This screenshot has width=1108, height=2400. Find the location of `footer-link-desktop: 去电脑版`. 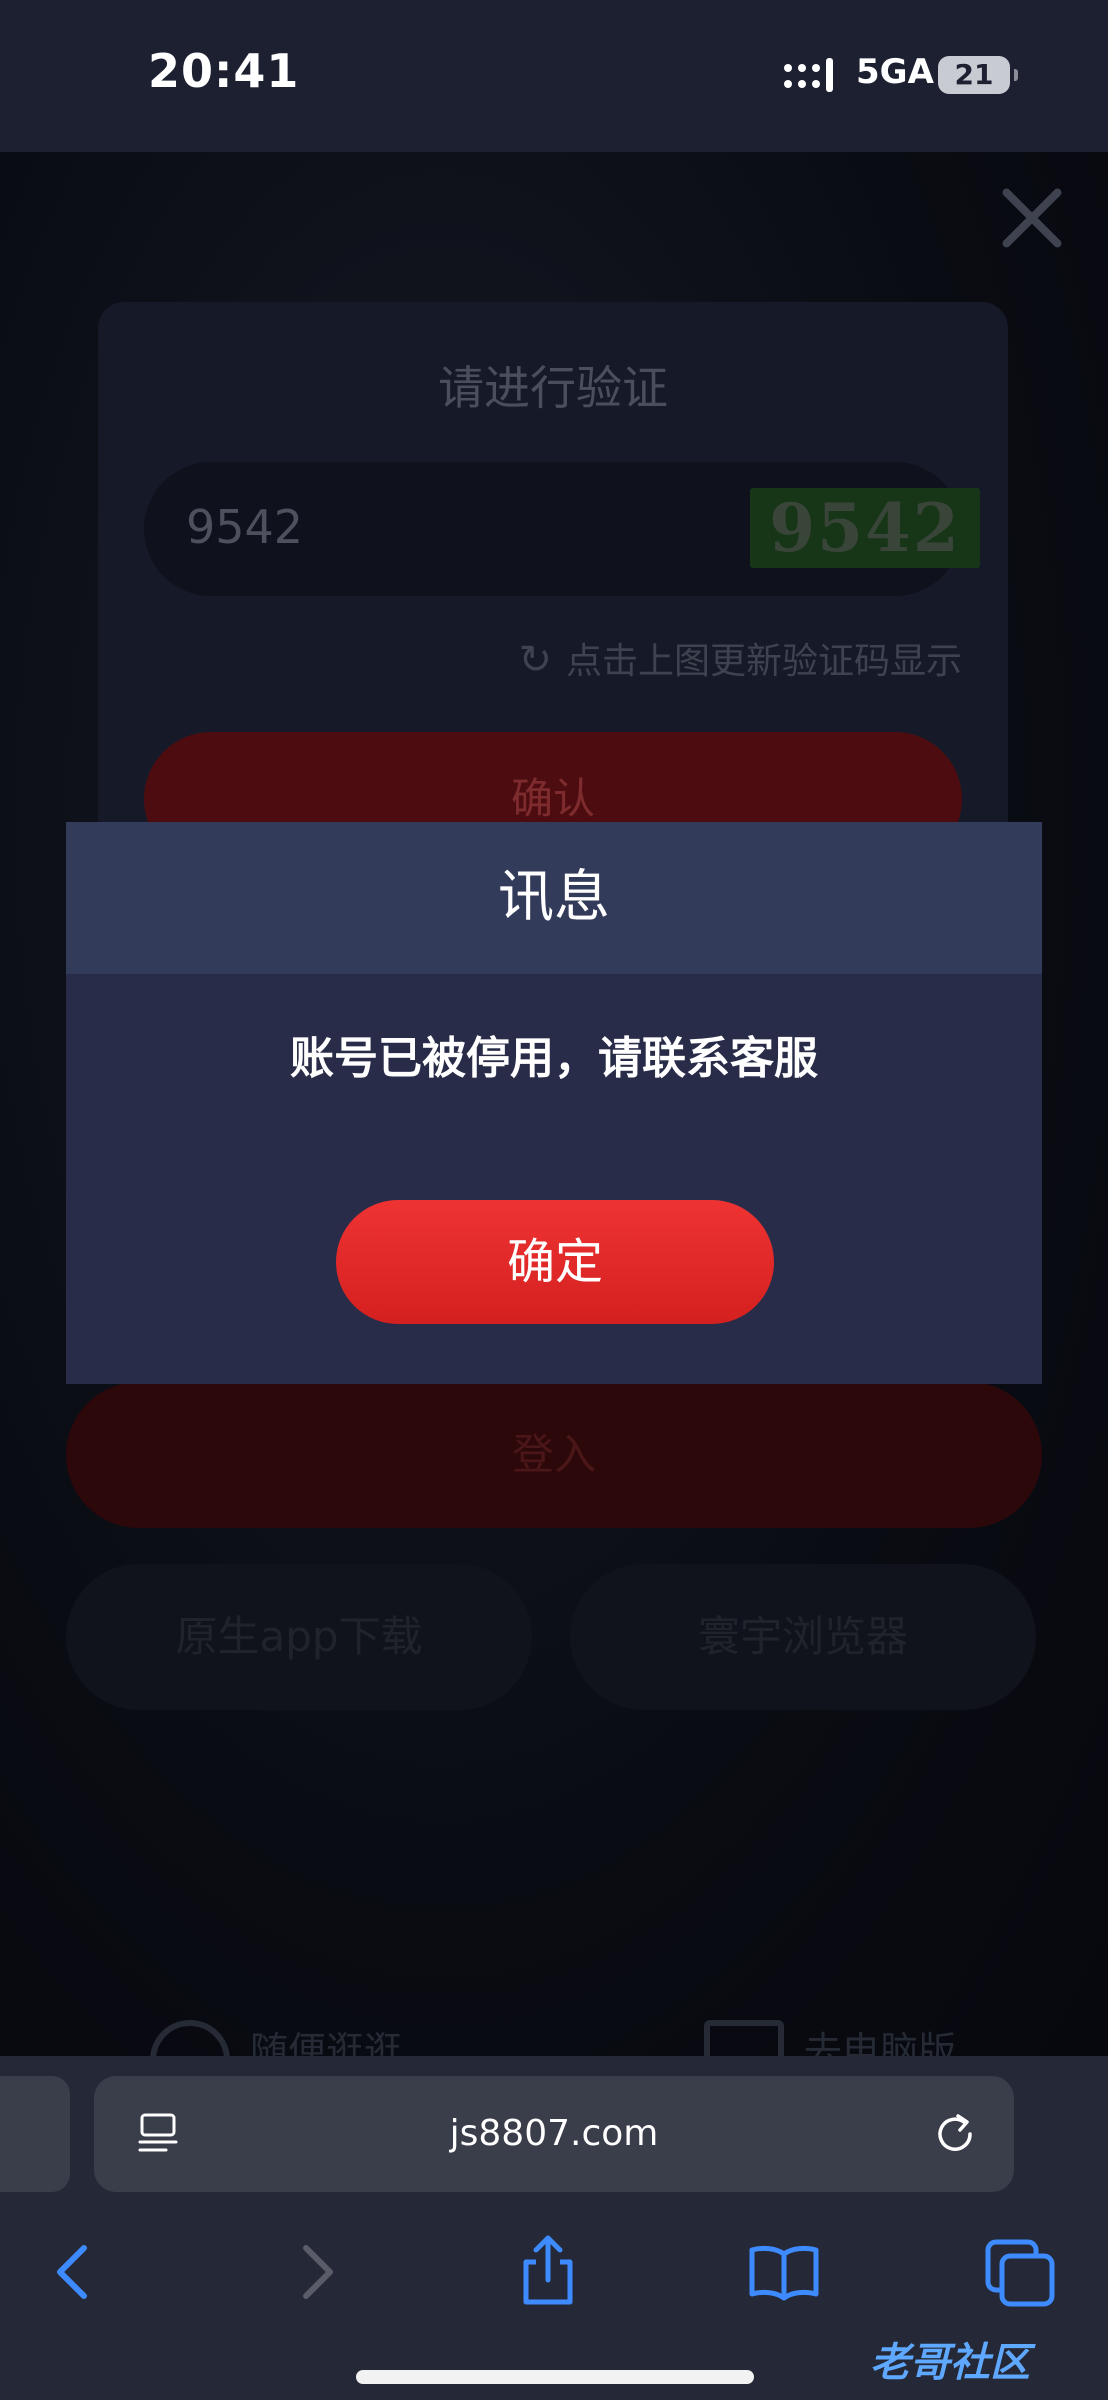

footer-link-desktop: 去电脑版 is located at coordinates (830, 2038).